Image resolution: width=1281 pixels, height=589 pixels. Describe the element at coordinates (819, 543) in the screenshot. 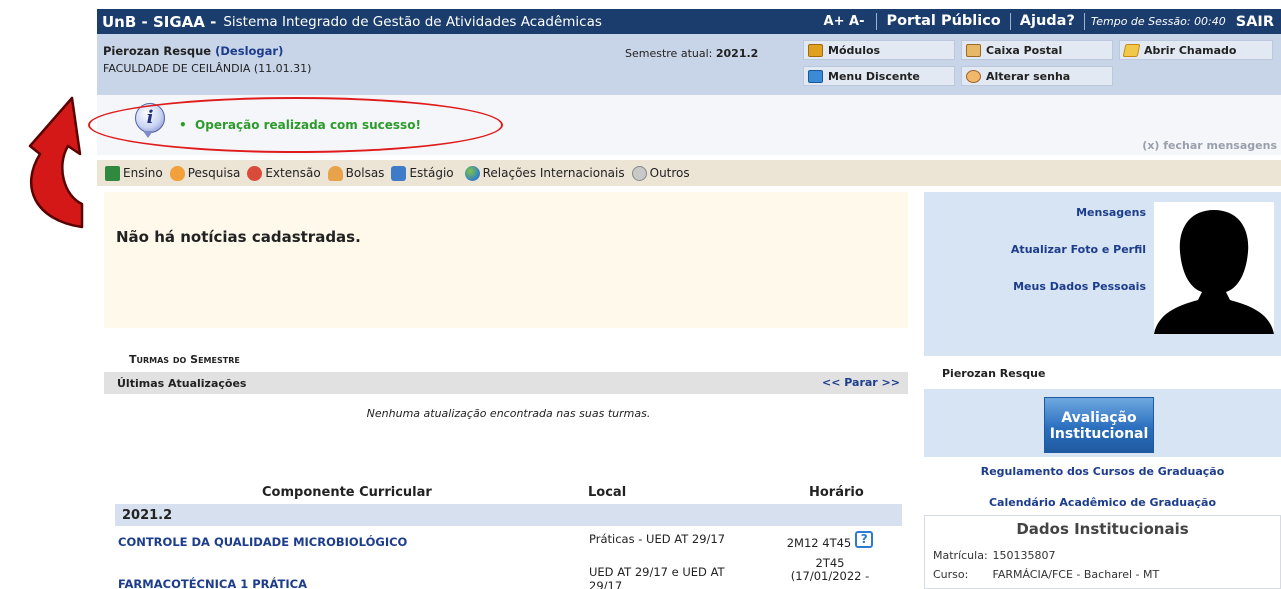

I see `course-horario-text: 2M12 4T45` at that location.